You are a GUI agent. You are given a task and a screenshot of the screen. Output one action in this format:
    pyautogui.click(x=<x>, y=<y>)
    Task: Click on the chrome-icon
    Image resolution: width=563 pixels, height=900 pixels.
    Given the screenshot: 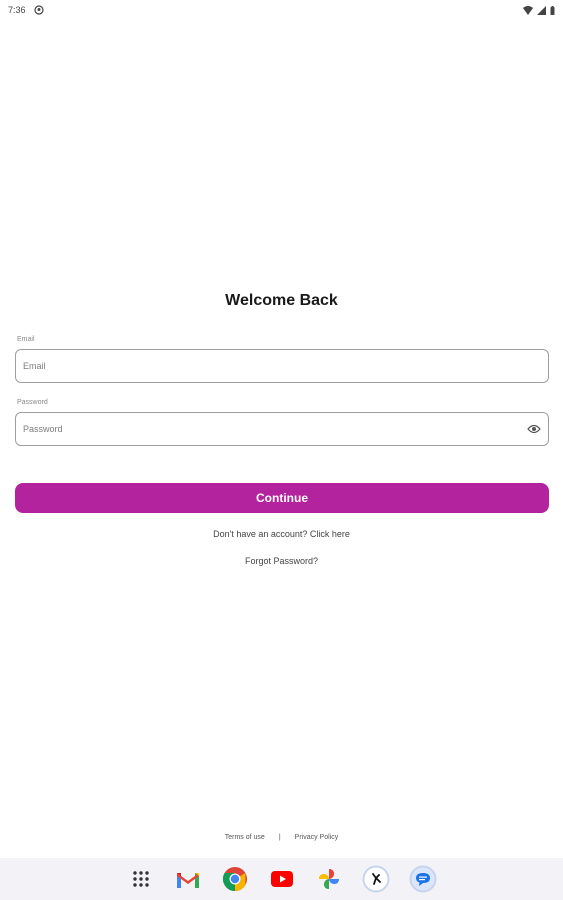 What is the action you would take?
    pyautogui.click(x=235, y=879)
    